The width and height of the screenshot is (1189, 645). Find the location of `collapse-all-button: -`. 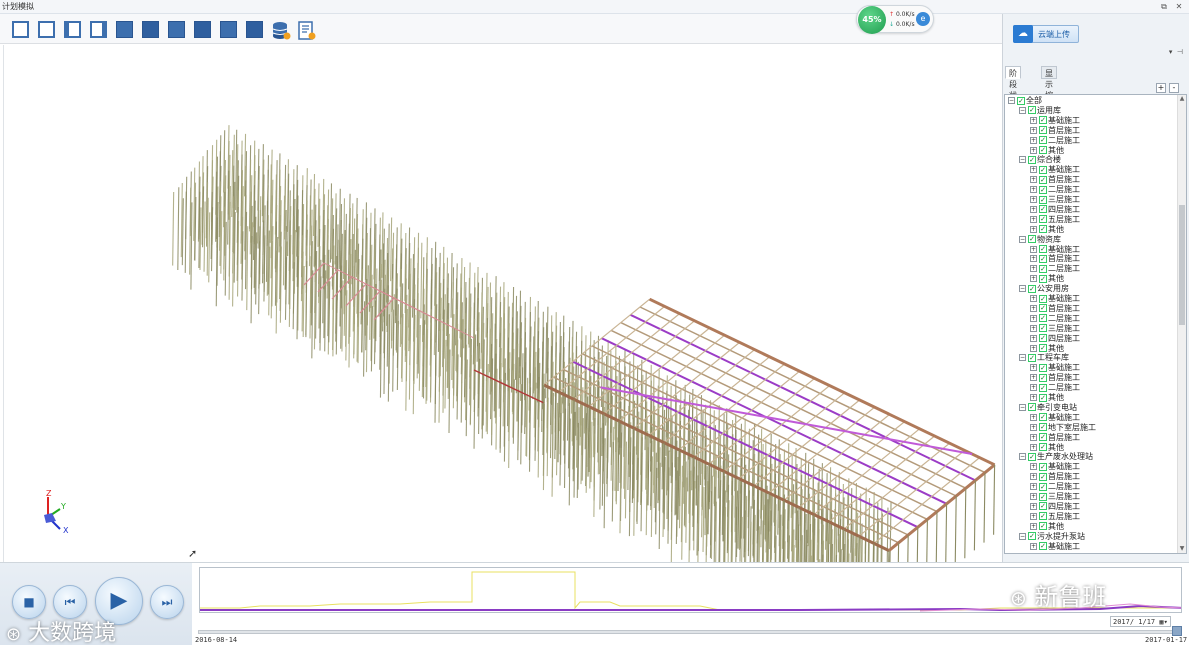

collapse-all-button: - is located at coordinates (1174, 88).